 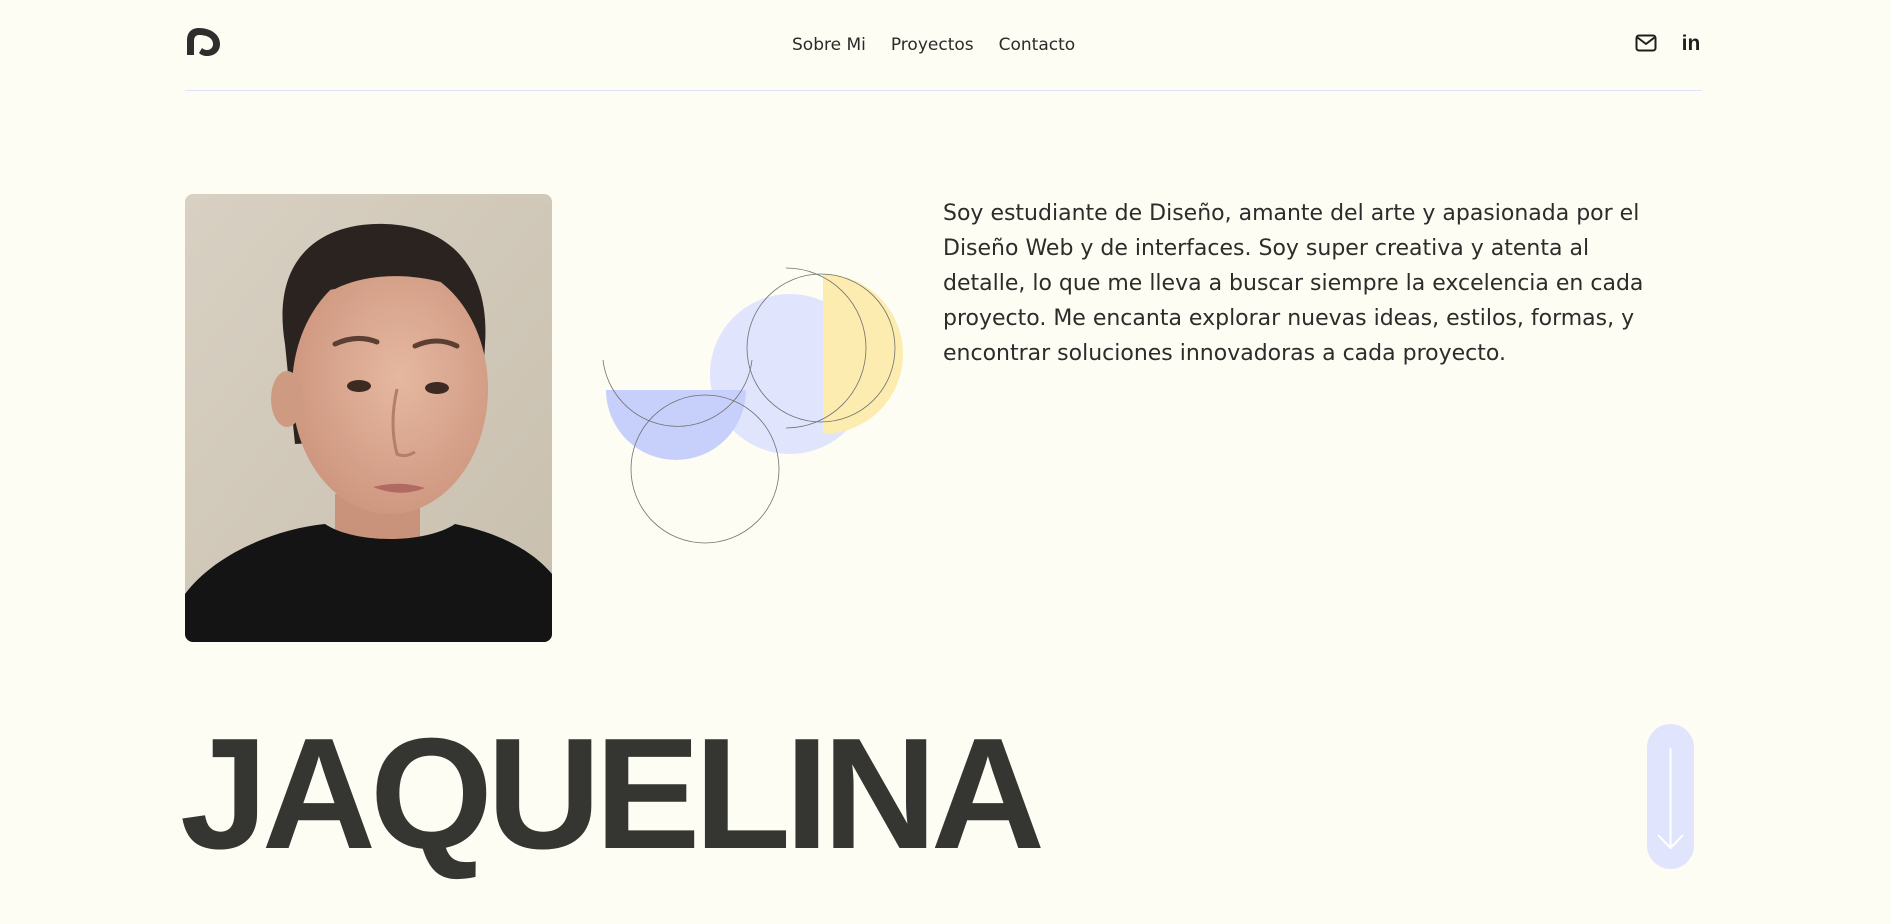 I want to click on linkedin-text: in, so click(x=1691, y=43).